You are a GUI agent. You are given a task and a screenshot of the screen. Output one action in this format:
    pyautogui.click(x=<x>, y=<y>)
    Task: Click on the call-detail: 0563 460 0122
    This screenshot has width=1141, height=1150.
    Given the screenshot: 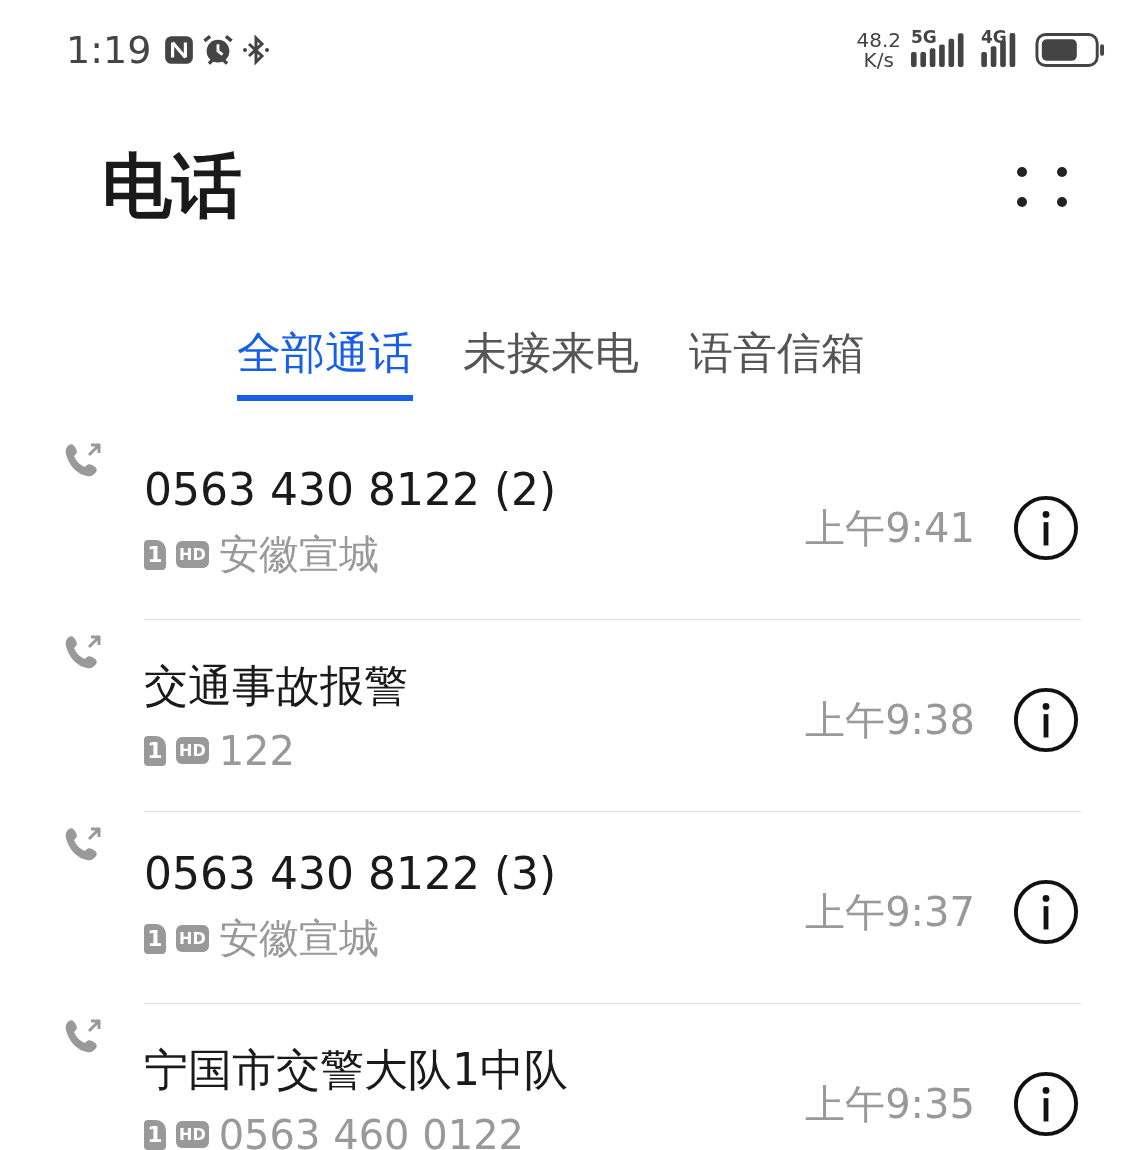 What is the action you would take?
    pyautogui.click(x=371, y=1130)
    